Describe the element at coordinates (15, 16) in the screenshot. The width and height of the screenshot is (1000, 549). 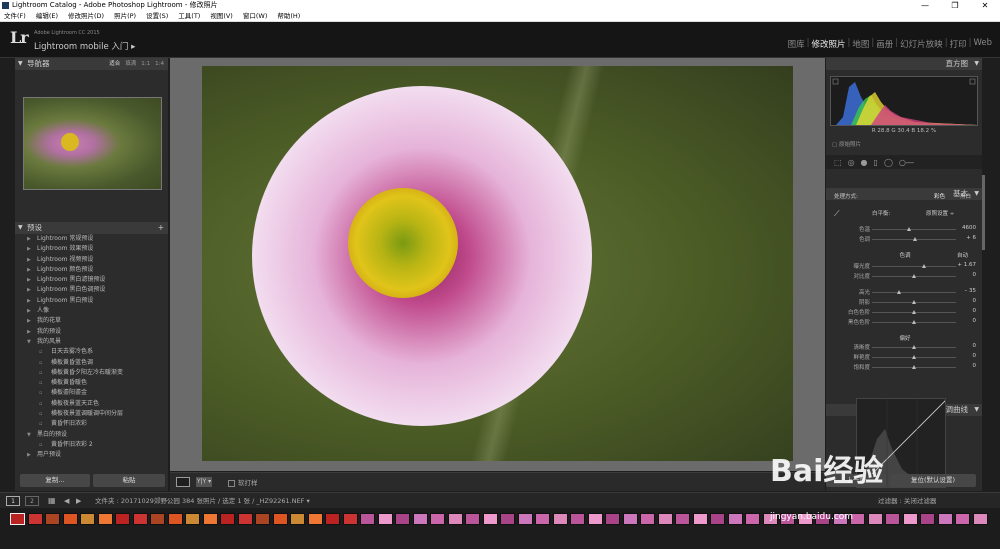
I see `menu-file: 文件(F)` at that location.